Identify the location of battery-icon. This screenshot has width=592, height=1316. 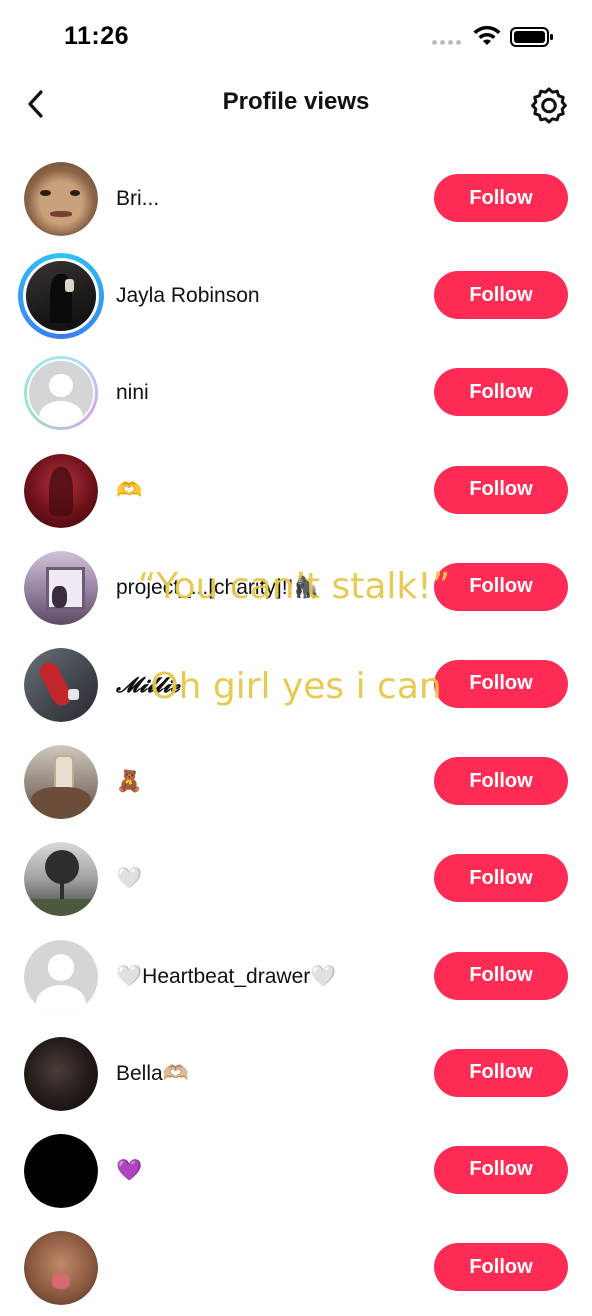
(531, 37).